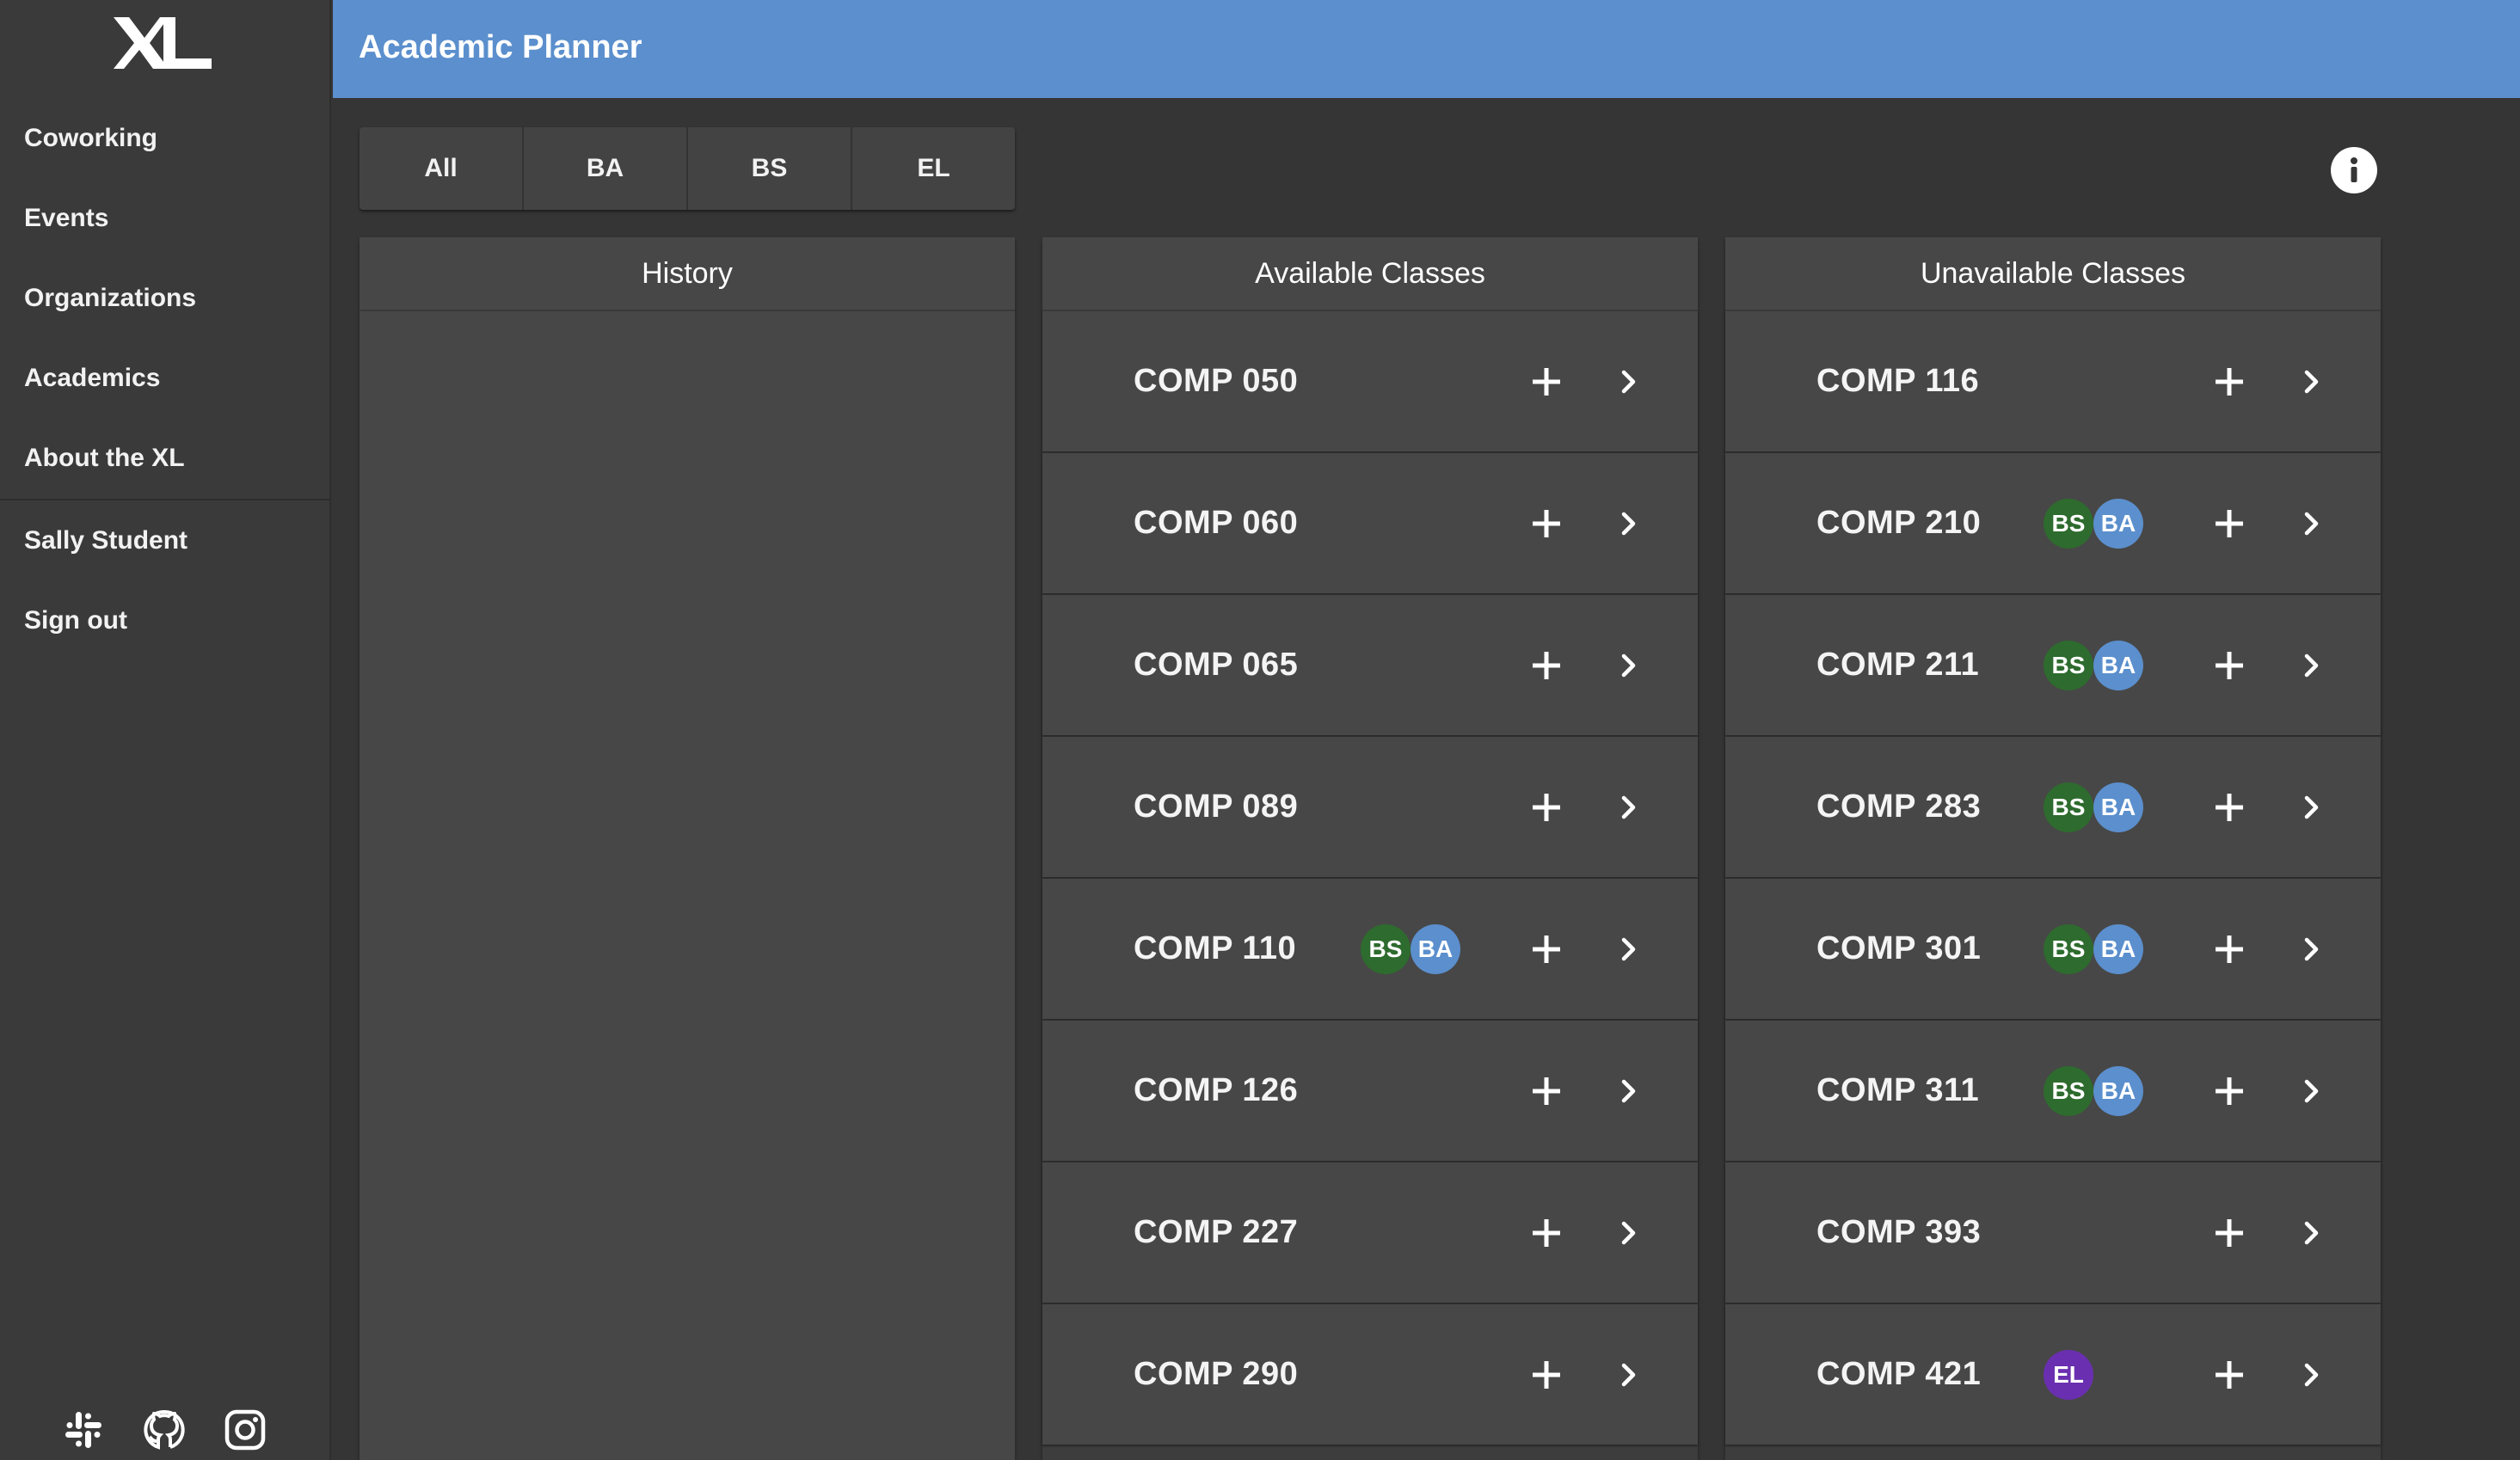 This screenshot has width=2520, height=1460. What do you see at coordinates (1370, 1374) in the screenshot?
I see `class-row: COMP 290` at bounding box center [1370, 1374].